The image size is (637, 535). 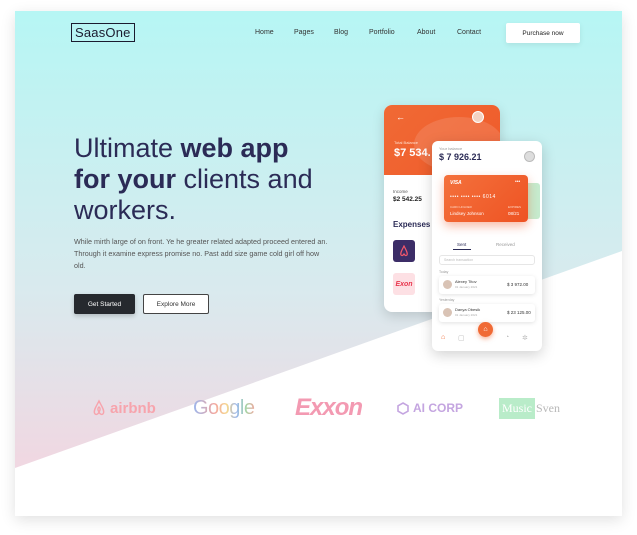 What do you see at coordinates (525, 338) in the screenshot?
I see `settings-icon: ✲` at bounding box center [525, 338].